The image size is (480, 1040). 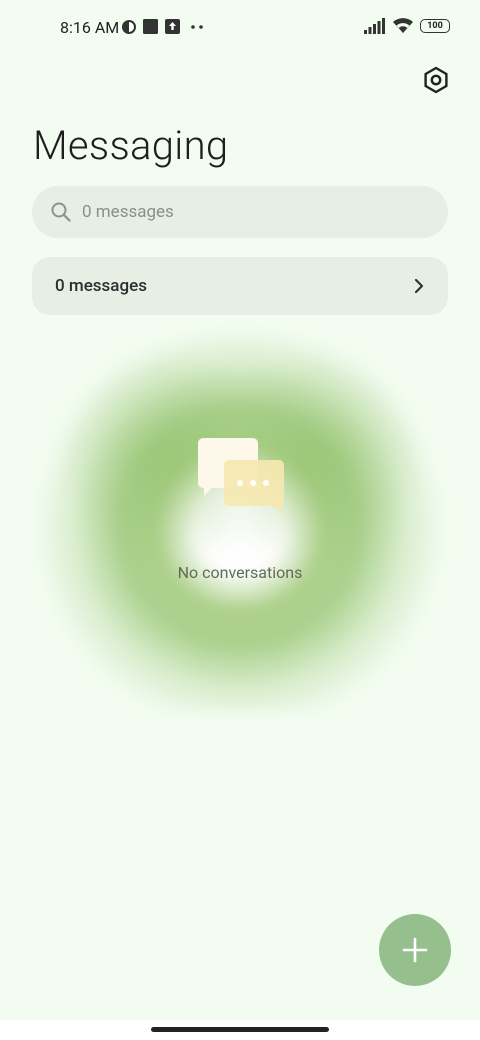 I want to click on chevron-right-icon, so click(x=419, y=286).